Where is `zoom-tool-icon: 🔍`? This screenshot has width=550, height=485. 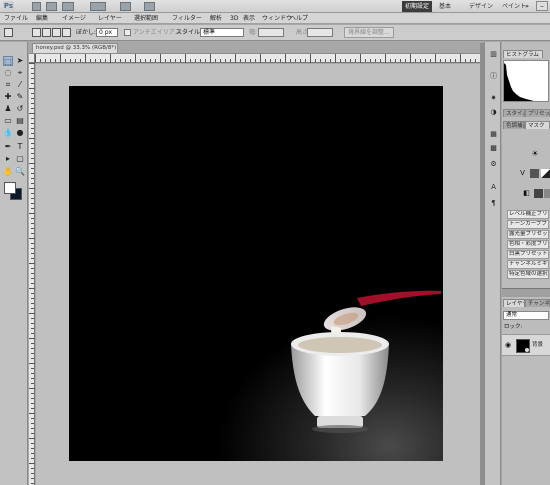
zoom-tool-icon: 🔍 is located at coordinates (20, 172).